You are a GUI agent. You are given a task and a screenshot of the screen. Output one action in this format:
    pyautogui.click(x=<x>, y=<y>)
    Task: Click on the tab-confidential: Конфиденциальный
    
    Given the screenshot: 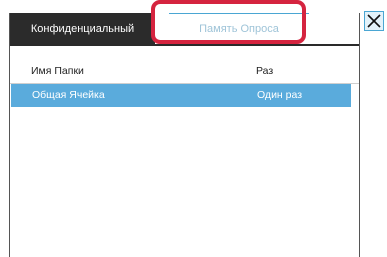 What is the action you would take?
    pyautogui.click(x=82, y=28)
    